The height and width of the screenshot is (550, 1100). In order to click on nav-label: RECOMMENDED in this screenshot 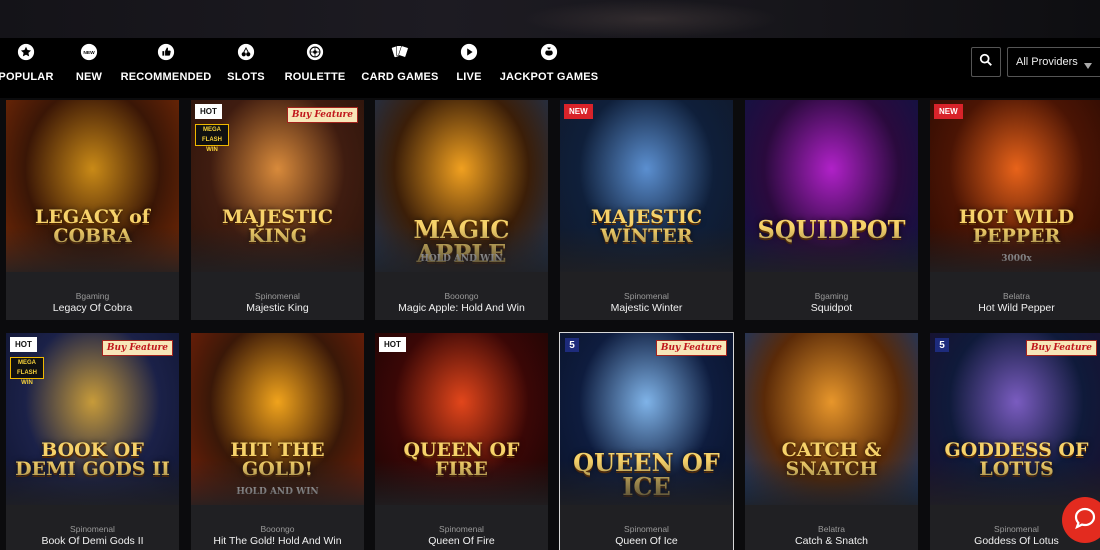, I will do `click(166, 77)`.